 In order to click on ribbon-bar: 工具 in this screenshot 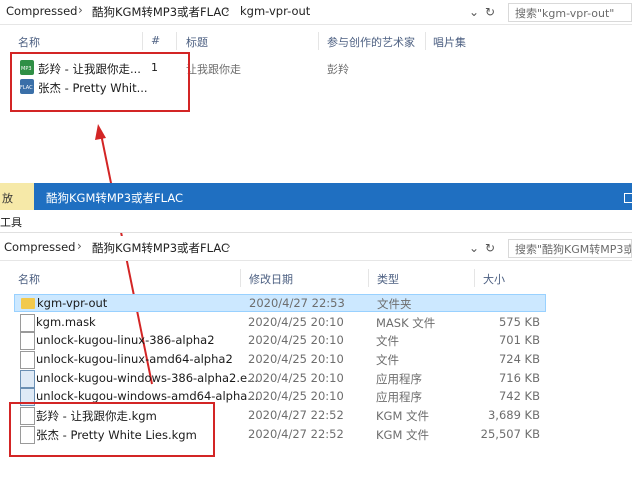, I will do `click(316, 221)`.